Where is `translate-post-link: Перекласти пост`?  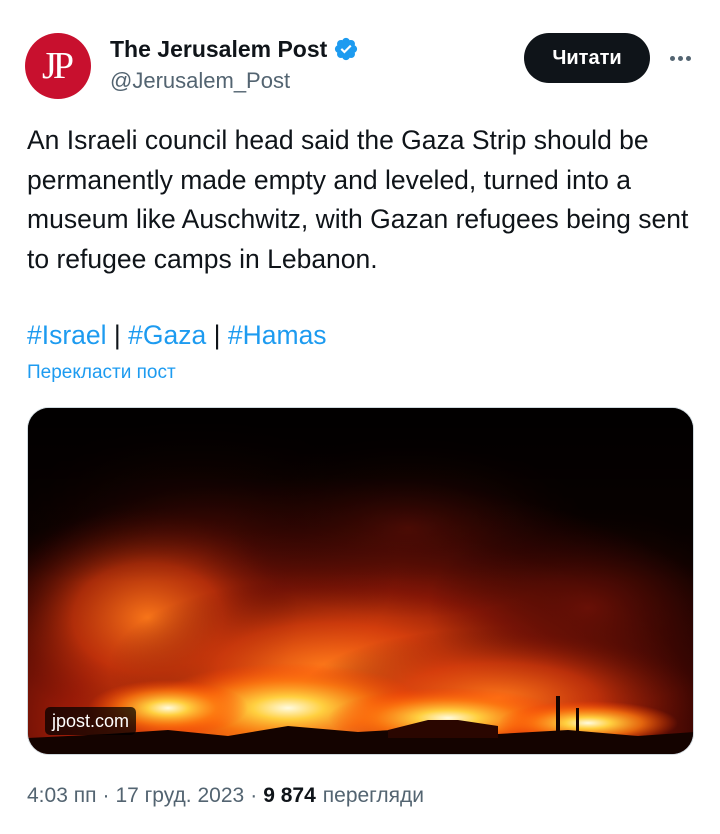 translate-post-link: Перекласти пост is located at coordinates (101, 373).